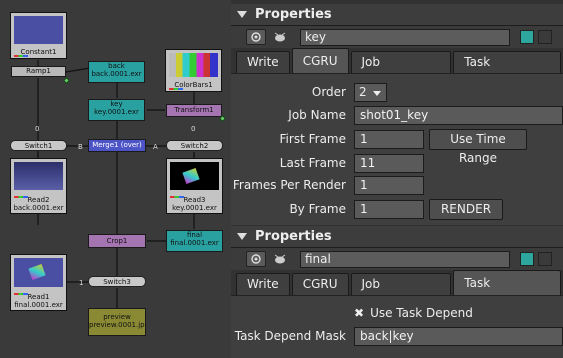 The height and width of the screenshot is (358, 563). I want to click on use-task-depend-checkbox: ✖, so click(359, 313).